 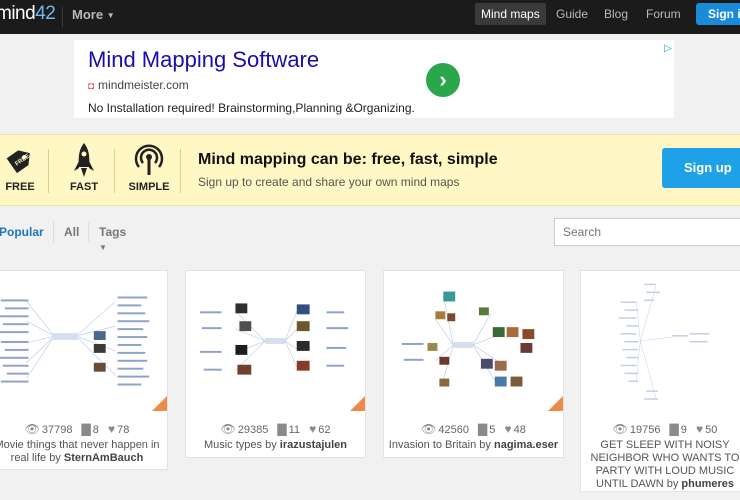 What do you see at coordinates (711, 430) in the screenshot?
I see `like-count: 50` at bounding box center [711, 430].